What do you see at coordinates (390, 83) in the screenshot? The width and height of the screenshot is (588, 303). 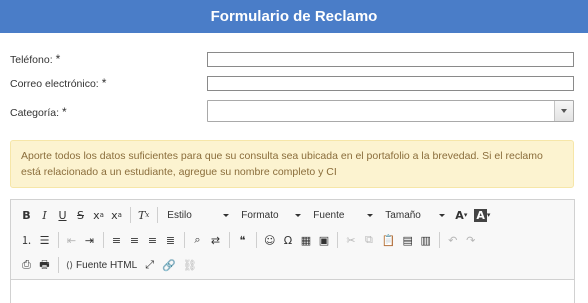 I see `email-field` at bounding box center [390, 83].